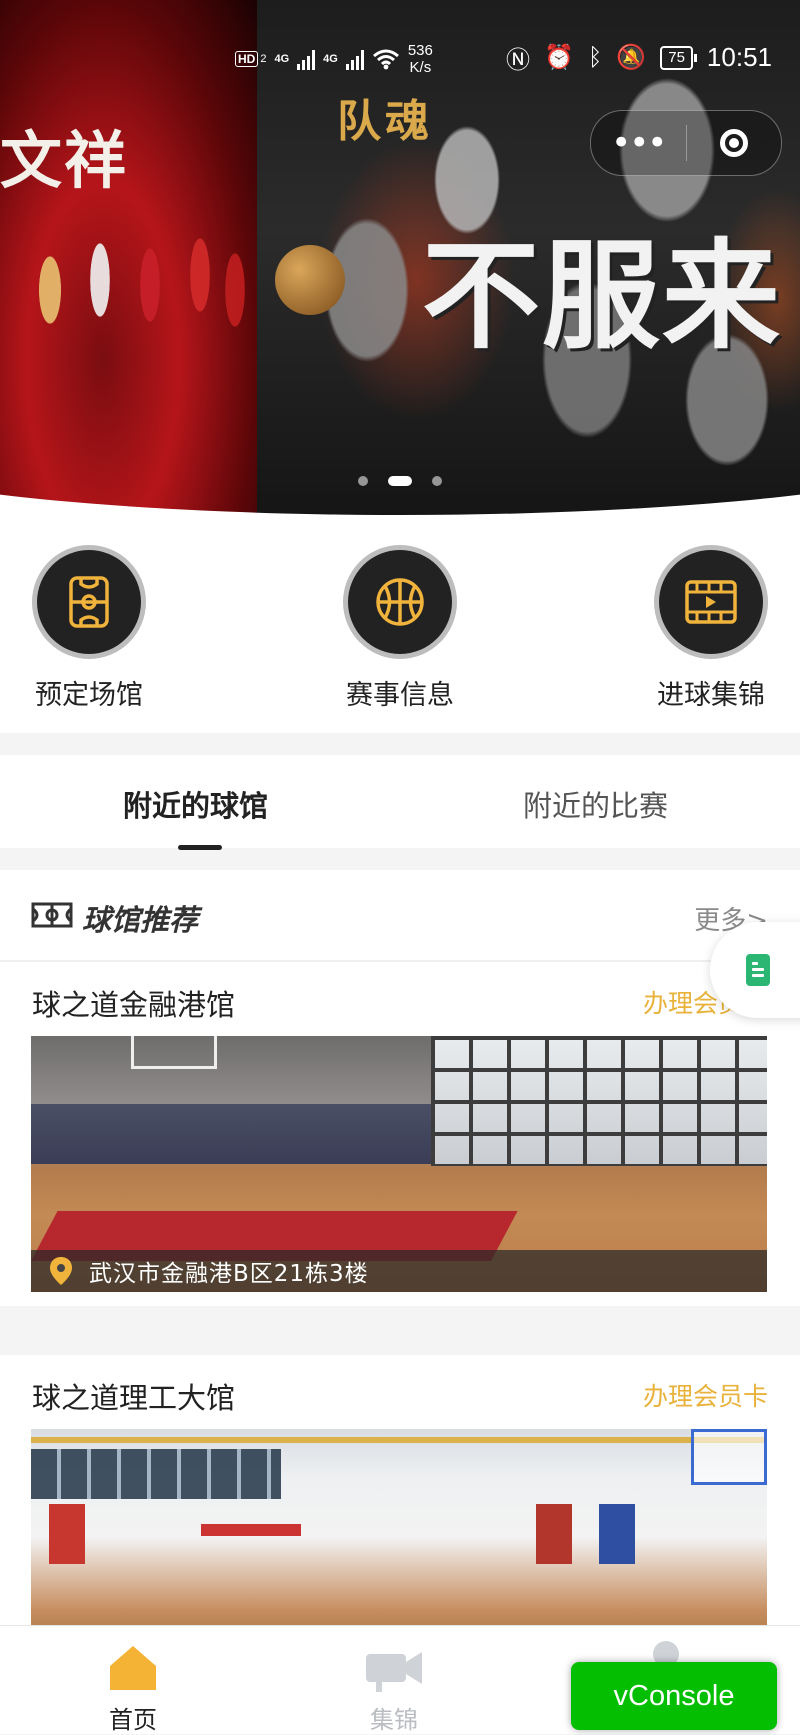  Describe the element at coordinates (399, 1527) in the screenshot. I see `venue-photo` at that location.